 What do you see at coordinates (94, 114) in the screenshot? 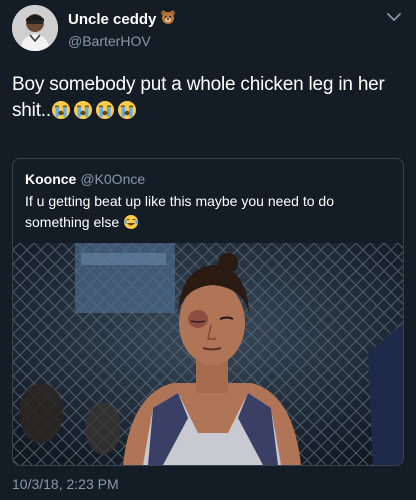
I see `emoji-group` at bounding box center [94, 114].